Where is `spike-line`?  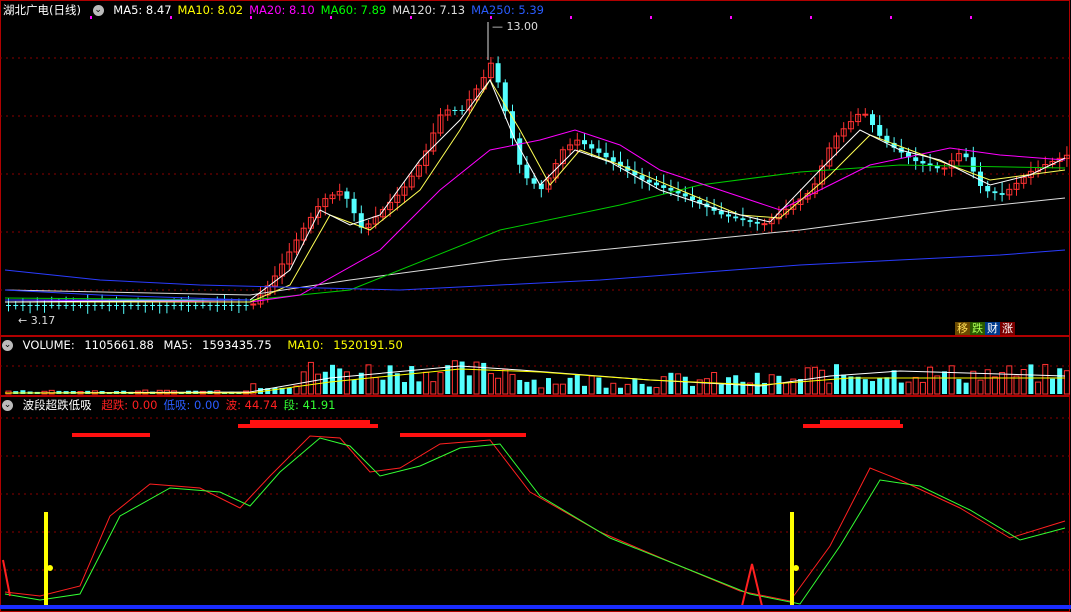
spike-line is located at coordinates (6, 578).